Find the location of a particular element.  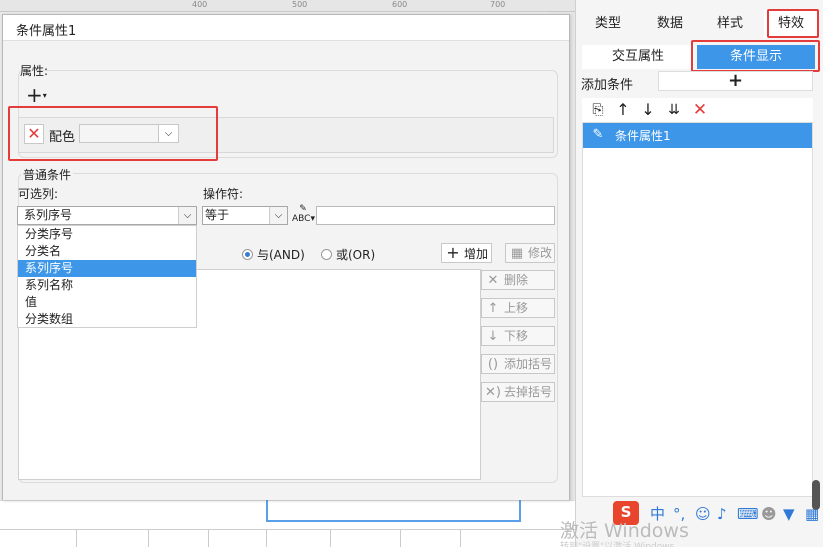

tab-style: 样式 is located at coordinates (730, 24).